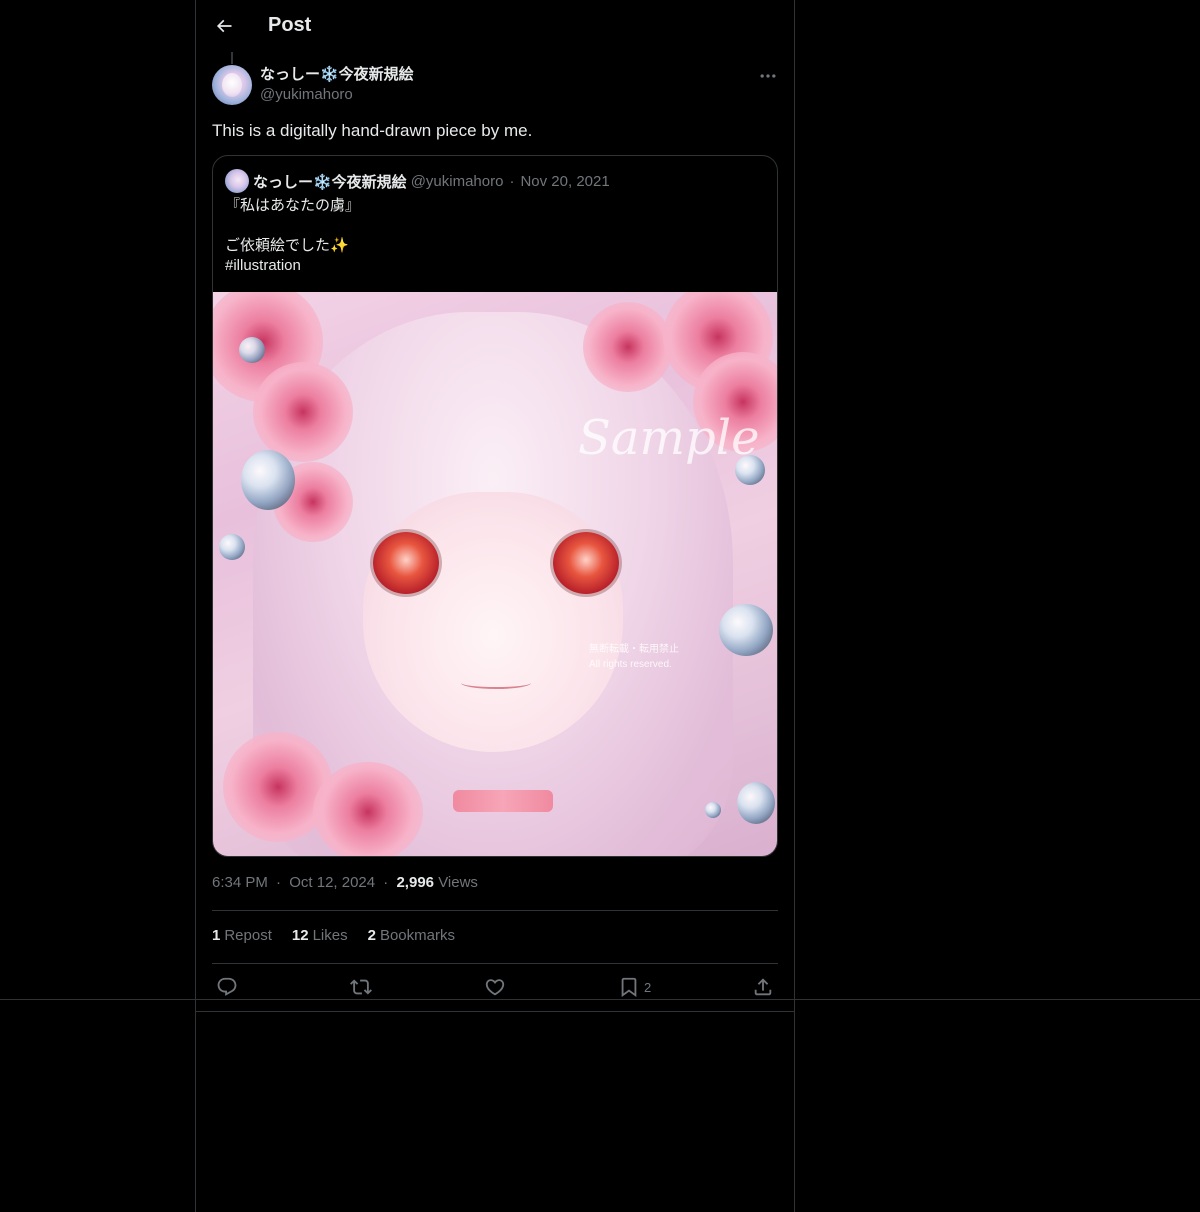  I want to click on post-date: Oct 12, 2024, so click(332, 882).